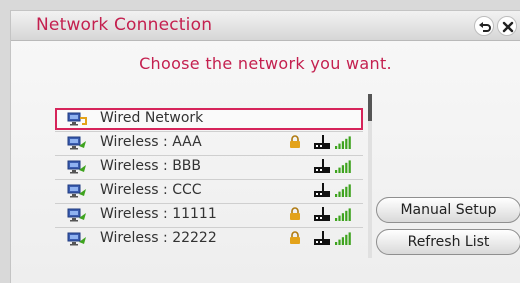 Image resolution: width=520 pixels, height=283 pixels. Describe the element at coordinates (209, 143) in the screenshot. I see `network-row: Wireless : AAA` at that location.